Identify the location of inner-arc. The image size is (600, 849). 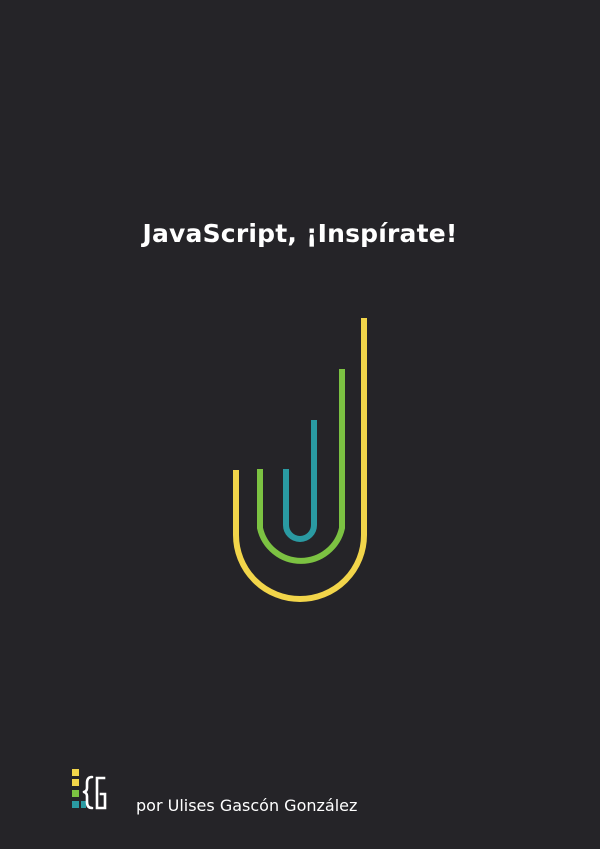
(300, 481).